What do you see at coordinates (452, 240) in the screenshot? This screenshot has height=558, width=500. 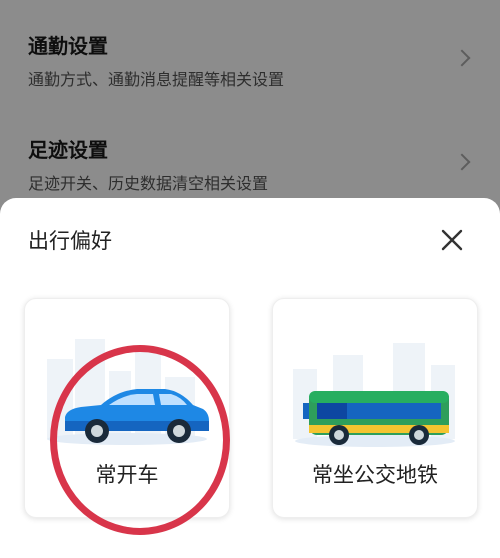 I see `close-icon` at bounding box center [452, 240].